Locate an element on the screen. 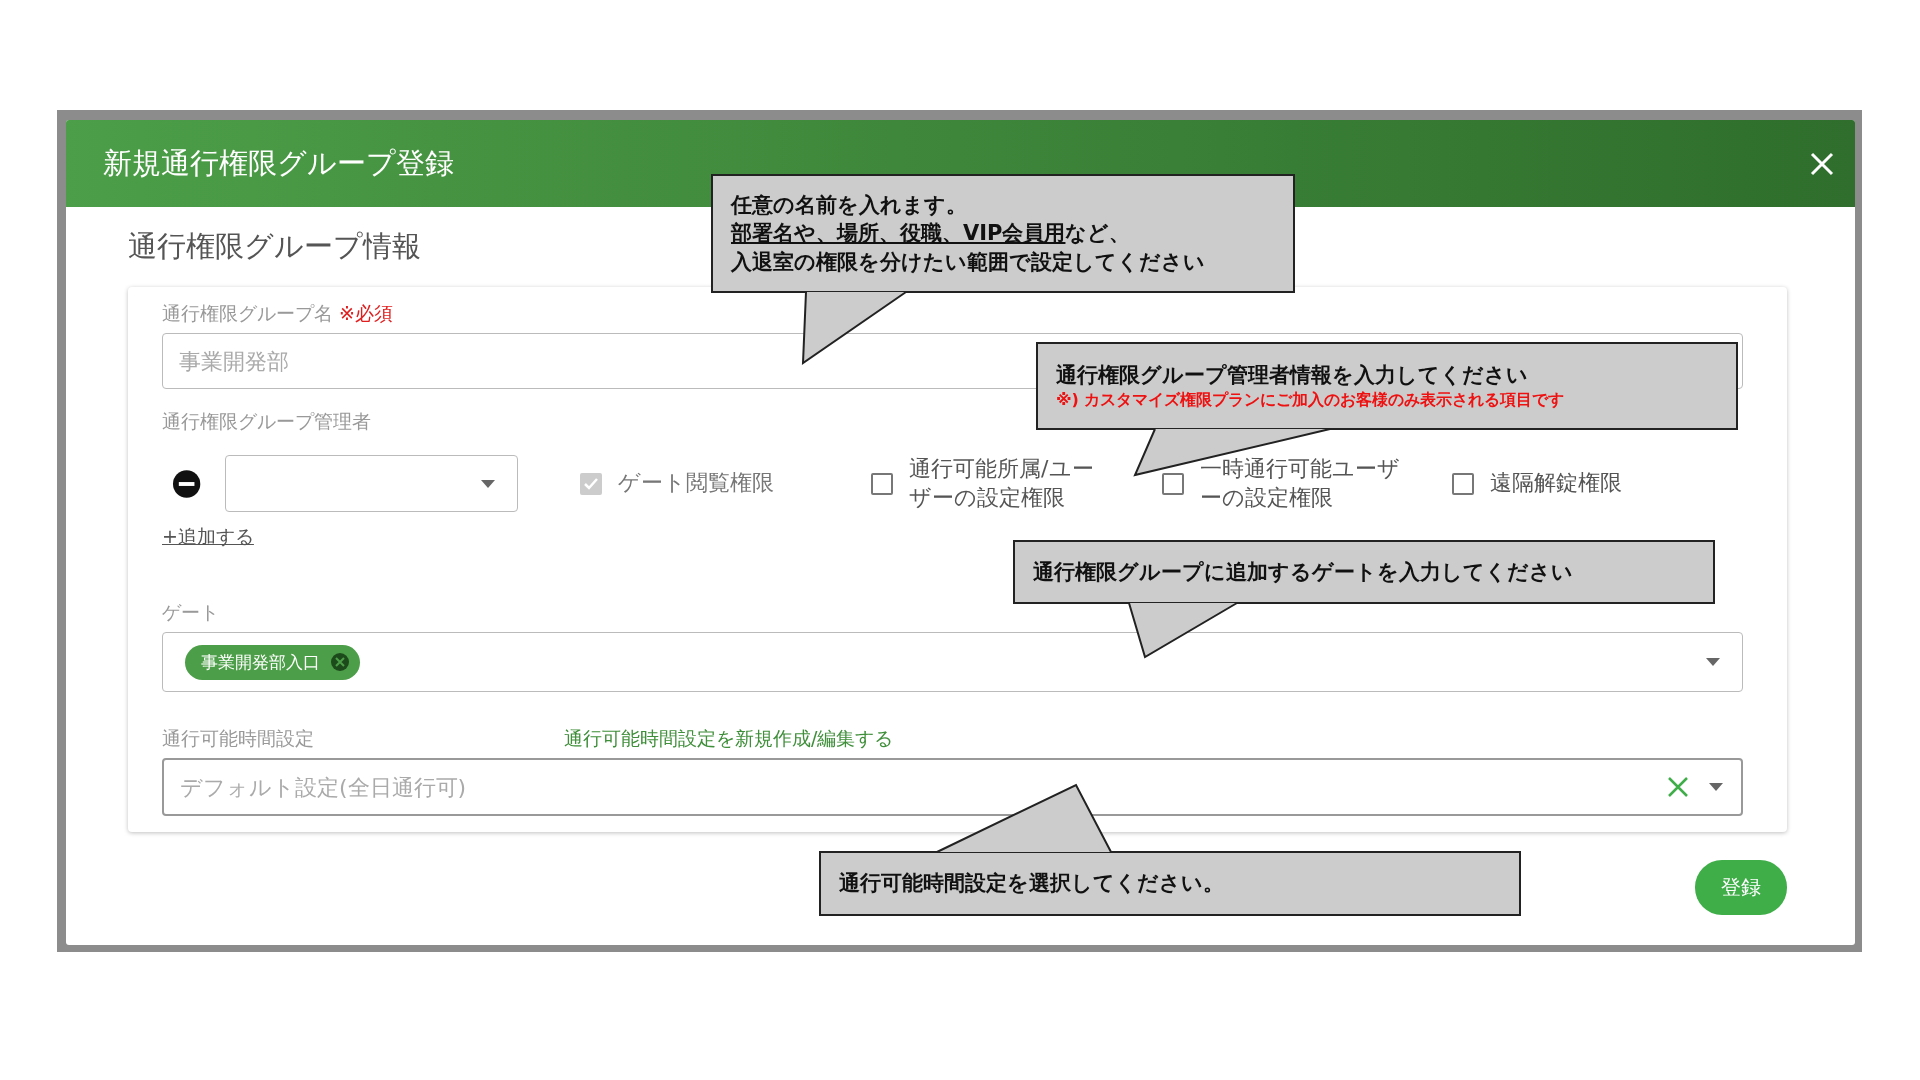  callout-text: 部署名や、場所、役職、VIP会員用など、 is located at coordinates (931, 234).